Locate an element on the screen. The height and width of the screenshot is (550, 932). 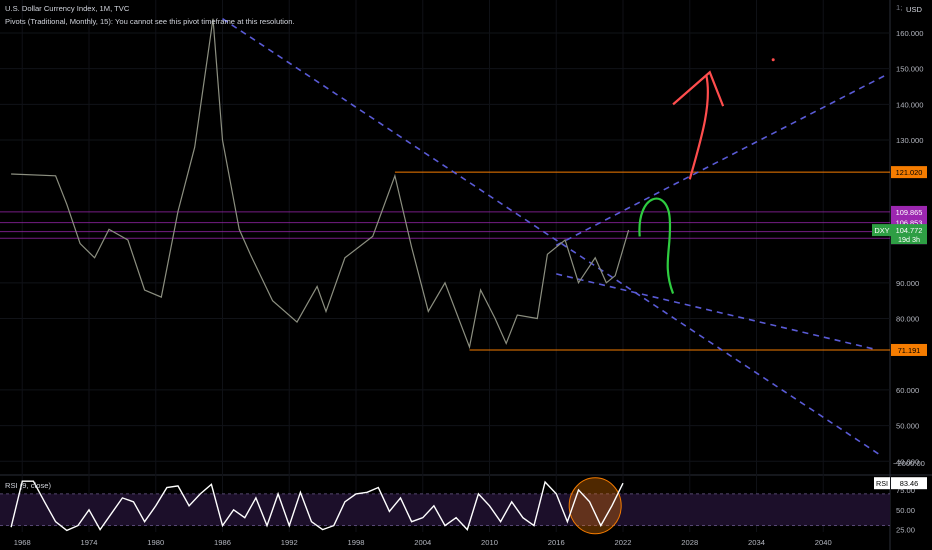
y-tick-label: 150.000 is located at coordinates (909, 69).